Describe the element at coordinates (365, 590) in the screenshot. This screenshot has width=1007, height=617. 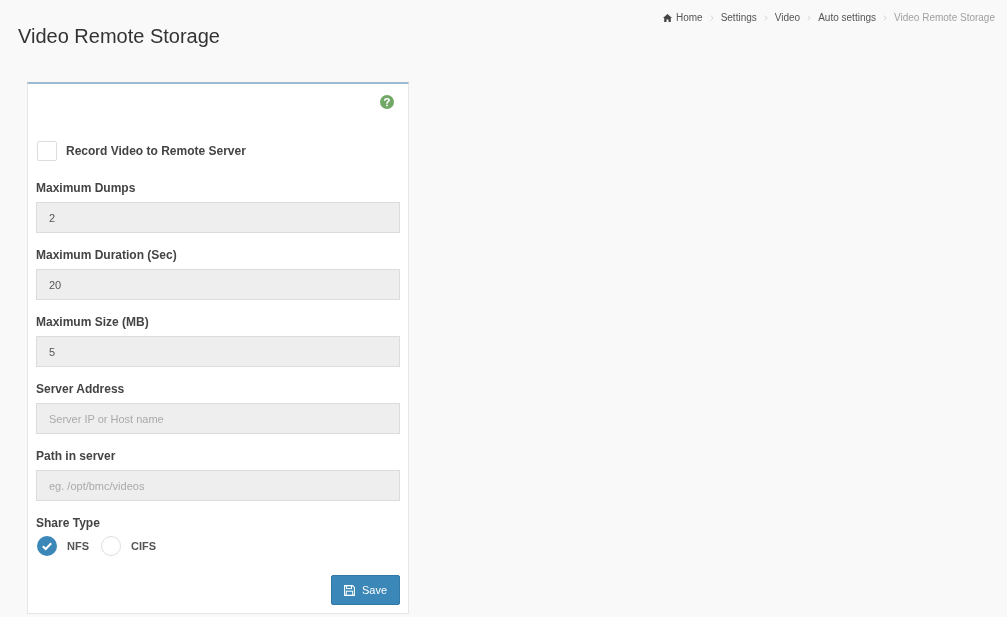
I see `save-button: Save` at that location.